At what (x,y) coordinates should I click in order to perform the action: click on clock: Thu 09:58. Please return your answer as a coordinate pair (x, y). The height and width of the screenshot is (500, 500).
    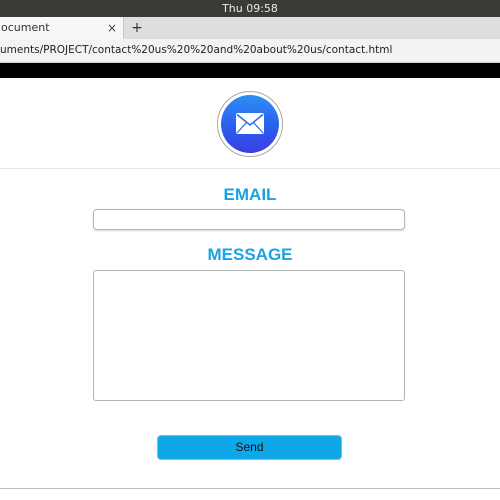
    Looking at the image, I should click on (250, 8).